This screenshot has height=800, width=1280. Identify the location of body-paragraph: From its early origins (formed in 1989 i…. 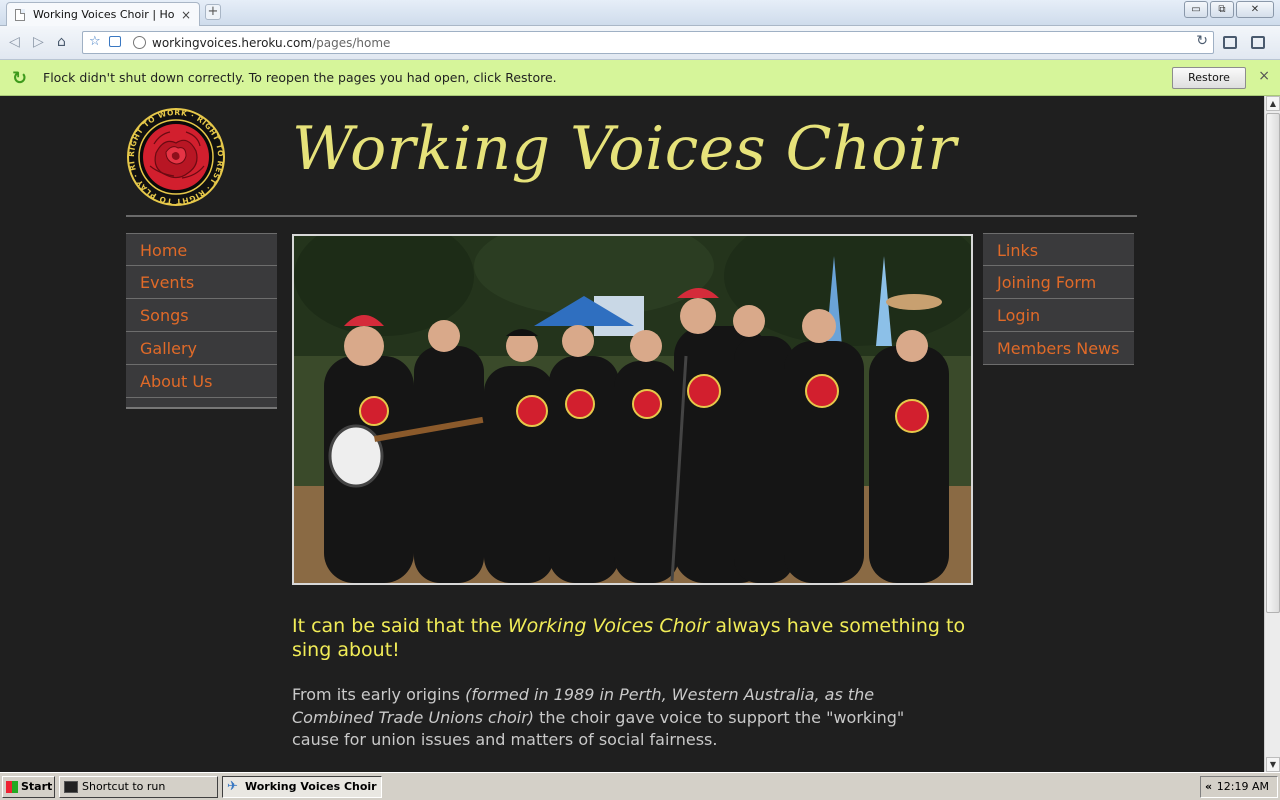
(598, 717).